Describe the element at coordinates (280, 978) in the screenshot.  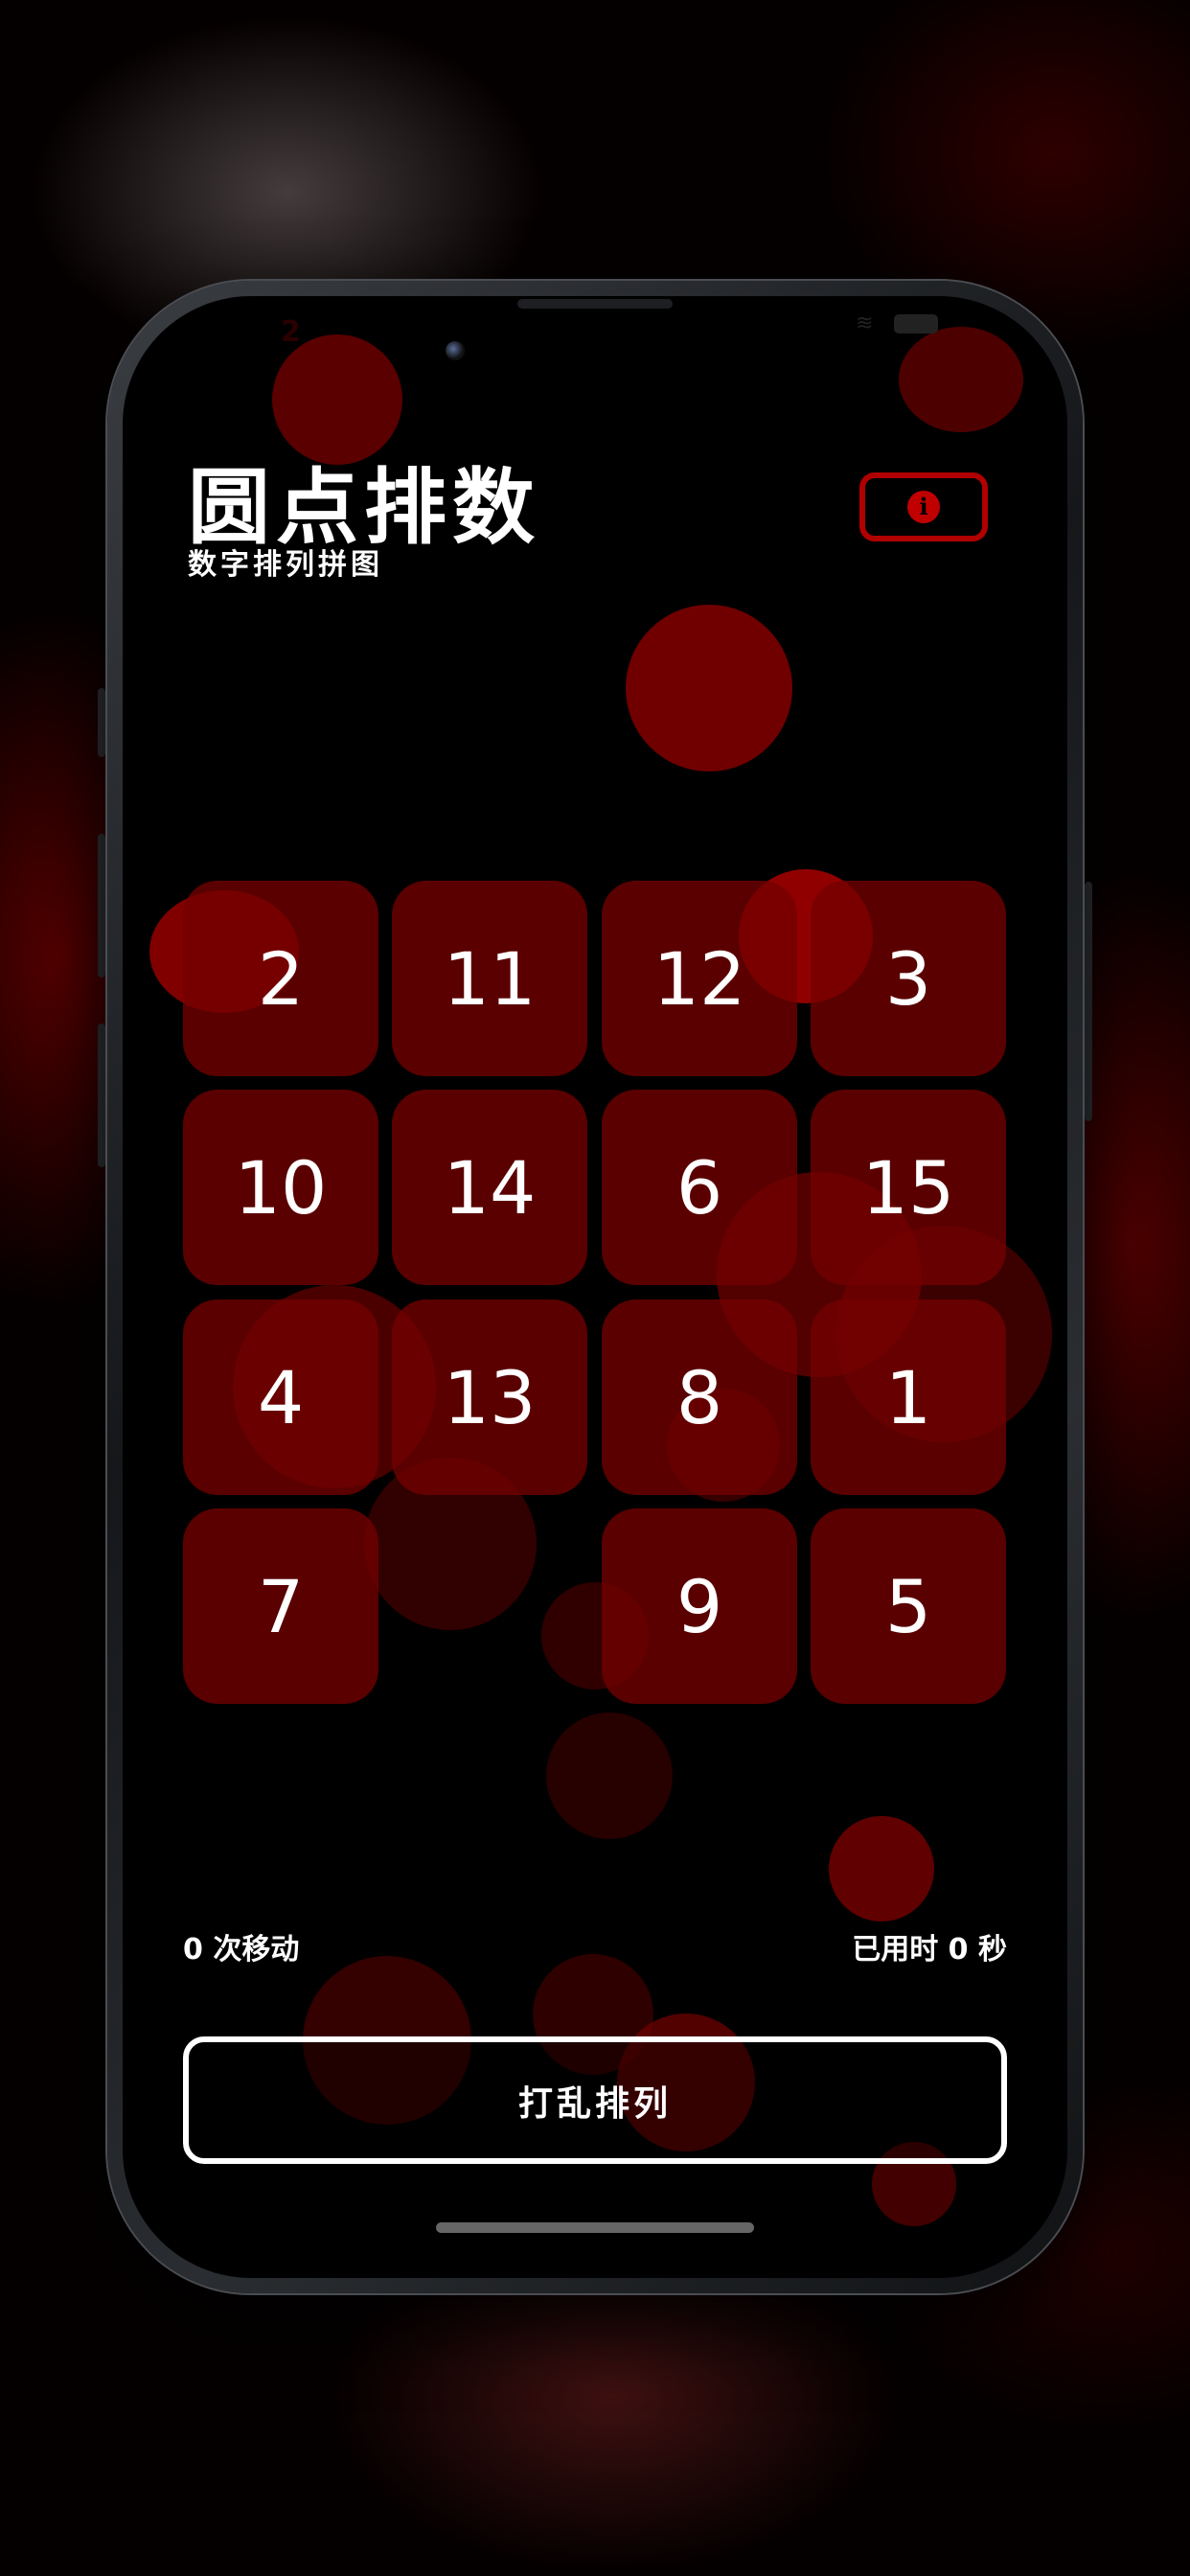
I see `puzzle-tile: 2` at that location.